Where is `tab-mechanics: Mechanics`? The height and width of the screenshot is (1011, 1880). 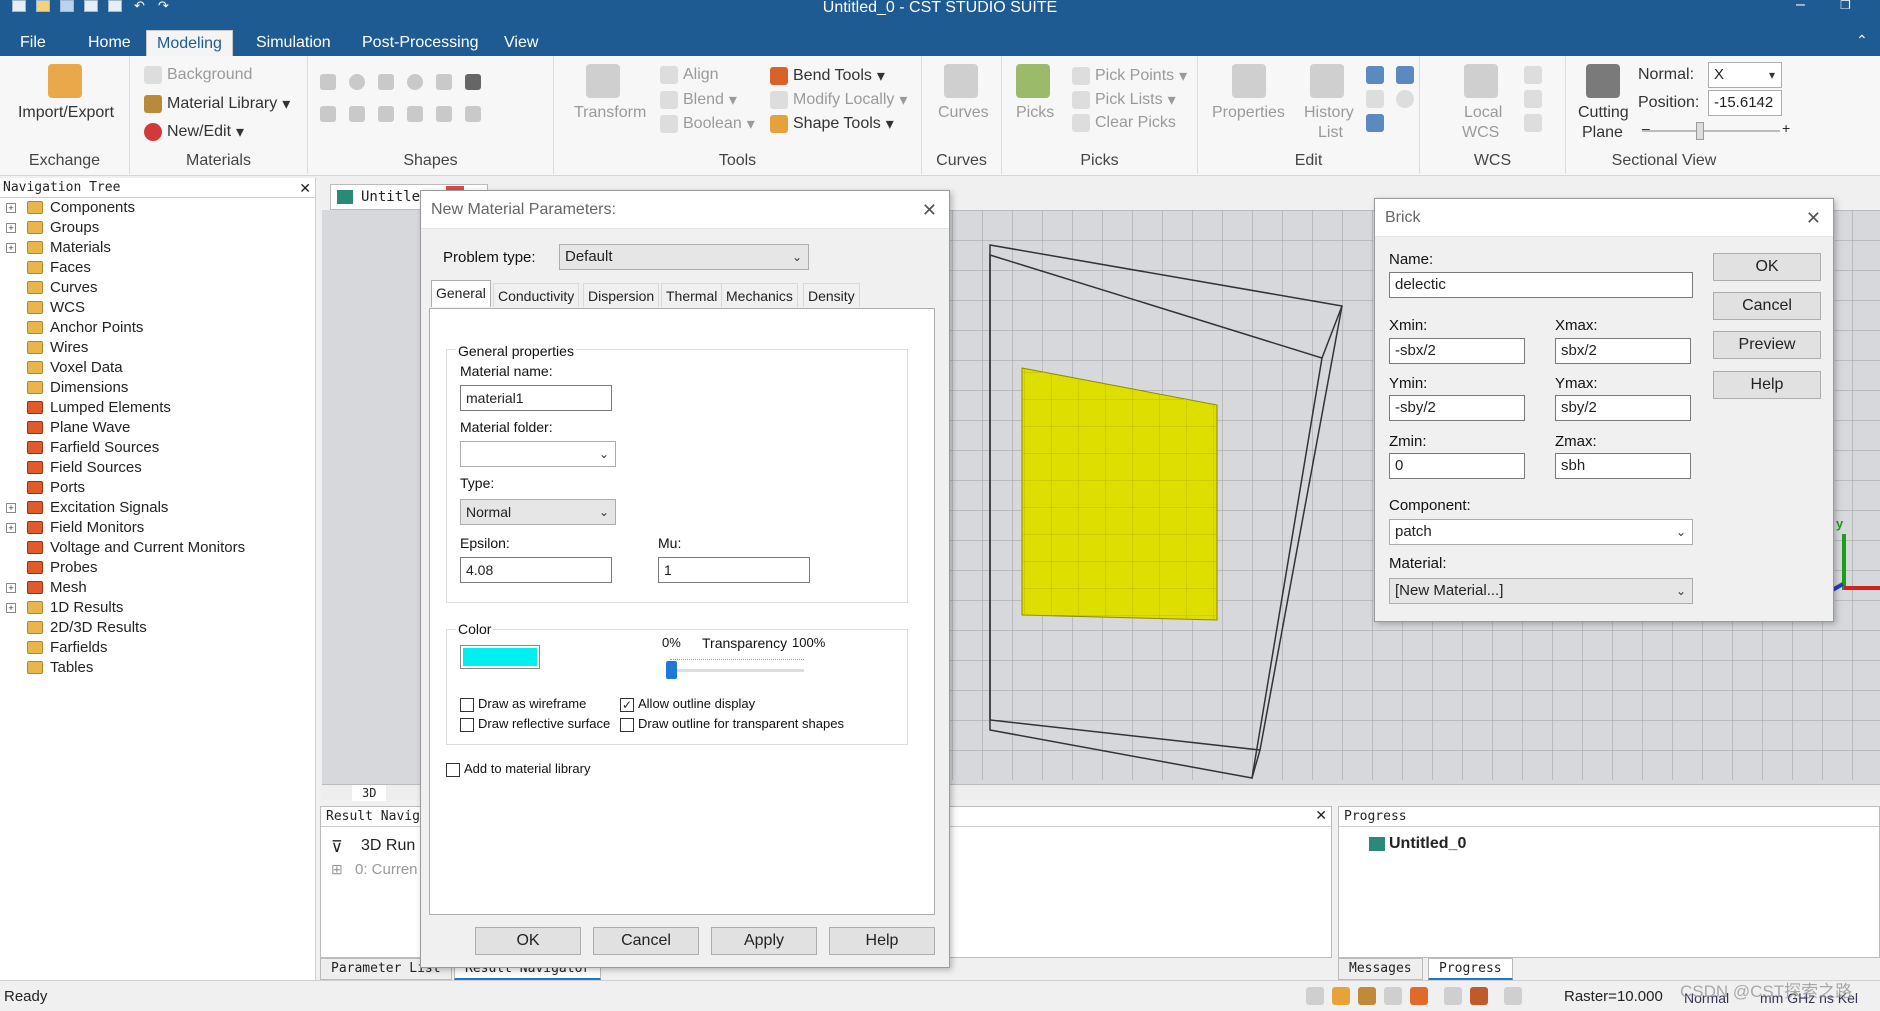 tab-mechanics: Mechanics is located at coordinates (759, 295).